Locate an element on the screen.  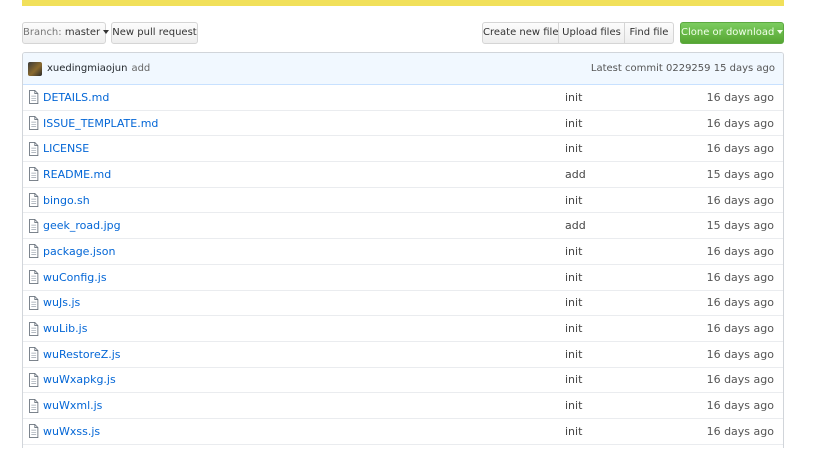
file-row: wuConfig.js init 16 days ago is located at coordinates (403, 278).